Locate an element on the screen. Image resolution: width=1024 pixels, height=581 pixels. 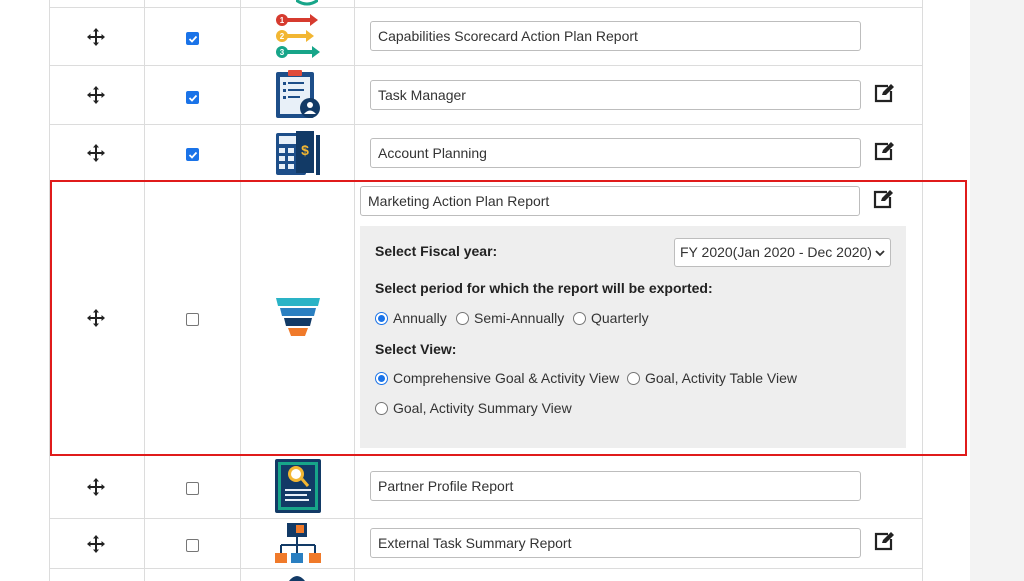
view-label: Select View: is located at coordinates (416, 349).